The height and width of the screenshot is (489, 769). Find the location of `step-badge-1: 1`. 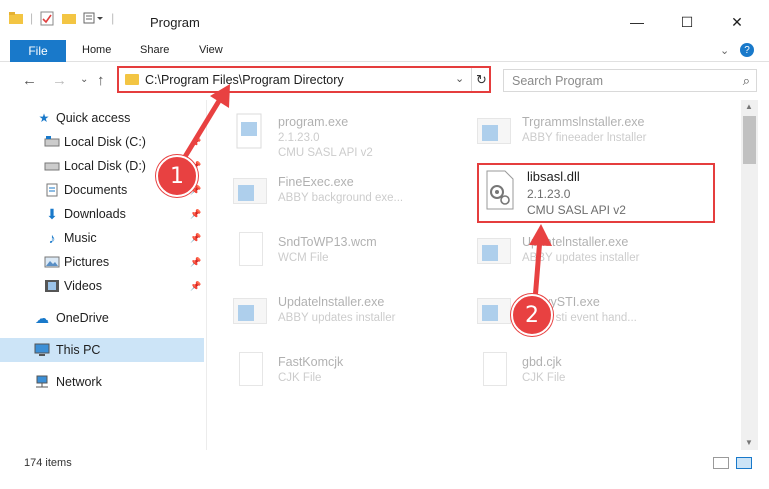

step-badge-1: 1 is located at coordinates (177, 176).